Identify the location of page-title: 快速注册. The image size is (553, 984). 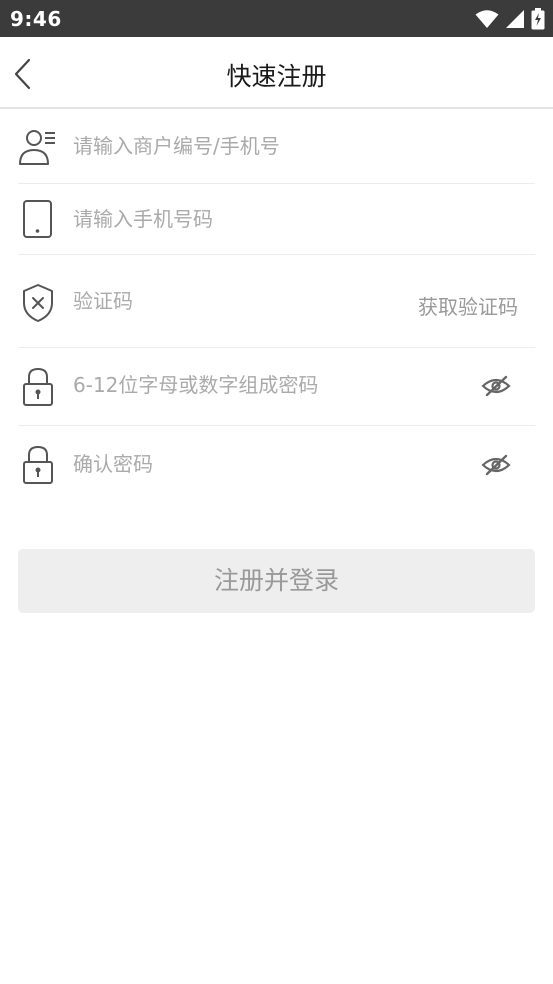
(276, 76).